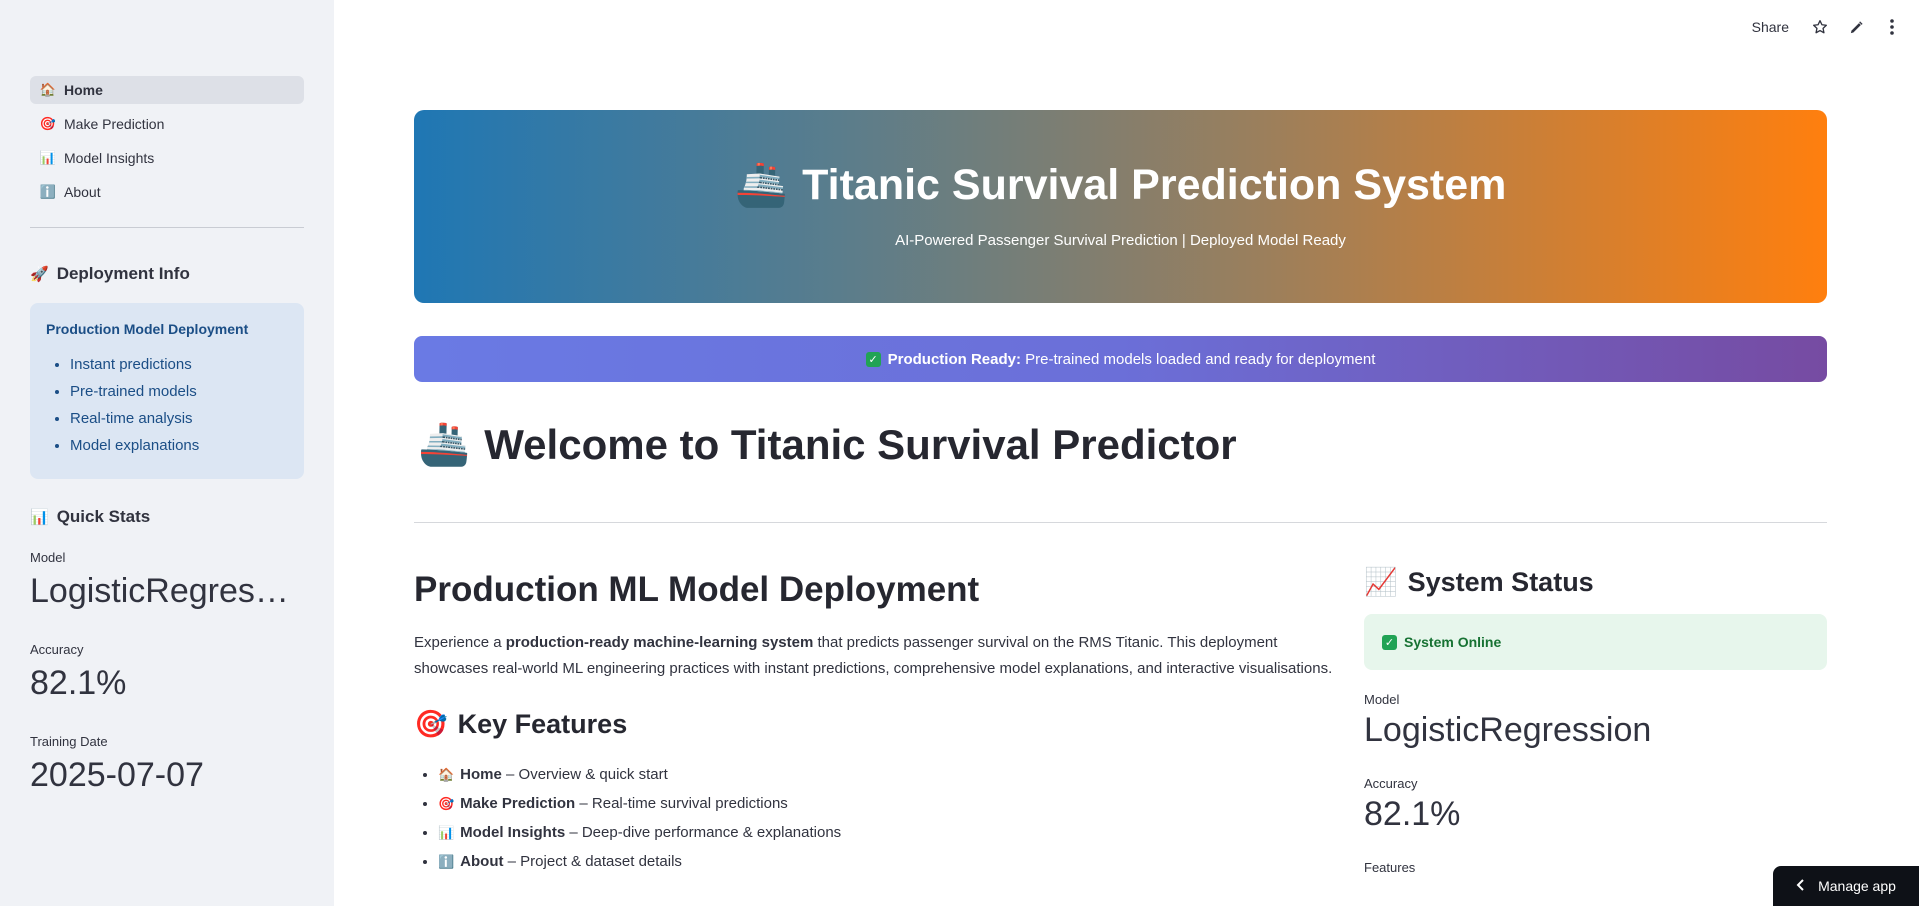 The image size is (1919, 906). I want to click on deployment-info-heading-text: Deployment Info, so click(123, 273).